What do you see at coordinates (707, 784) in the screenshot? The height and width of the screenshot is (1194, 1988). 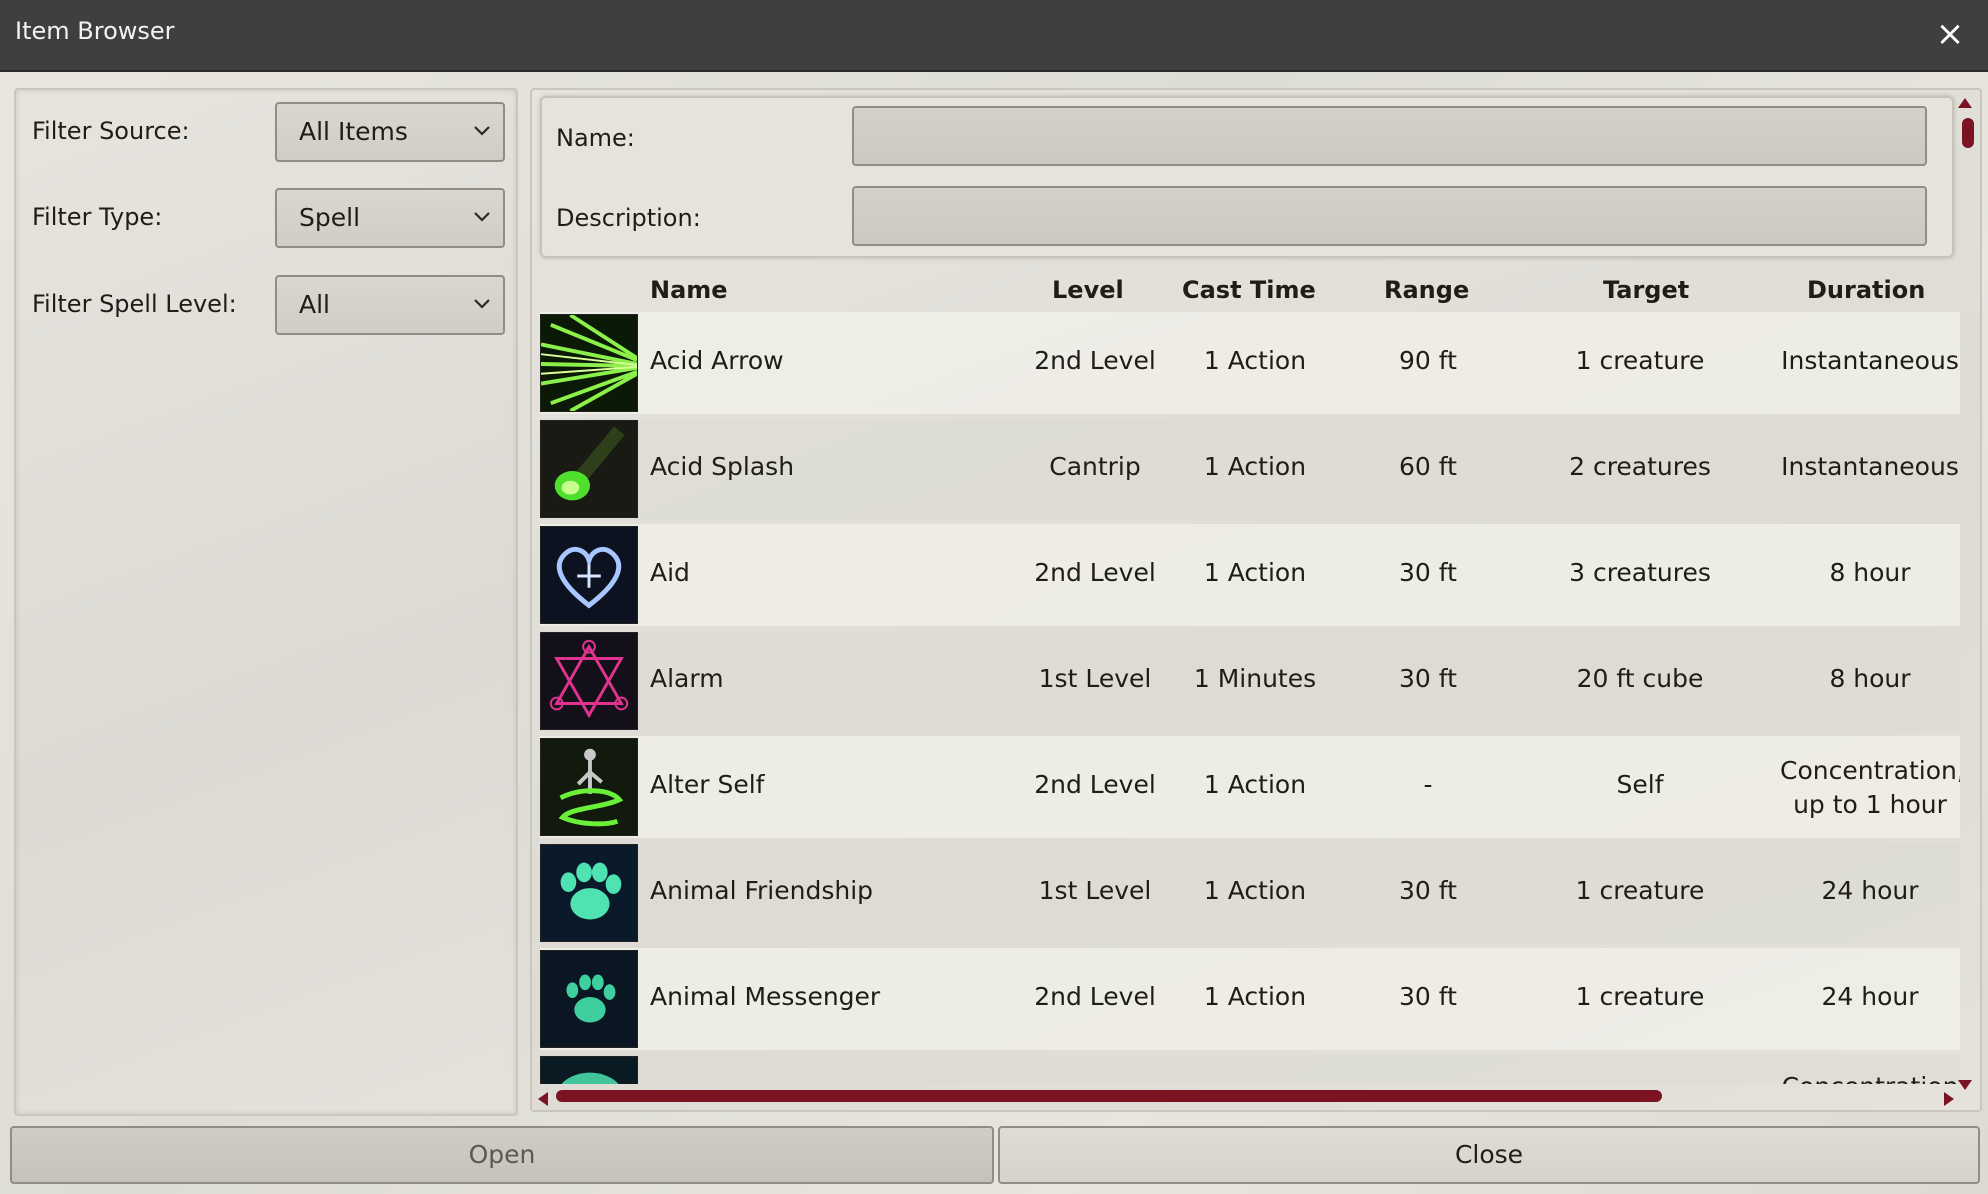 I see `spell-name: Alter Self` at bounding box center [707, 784].